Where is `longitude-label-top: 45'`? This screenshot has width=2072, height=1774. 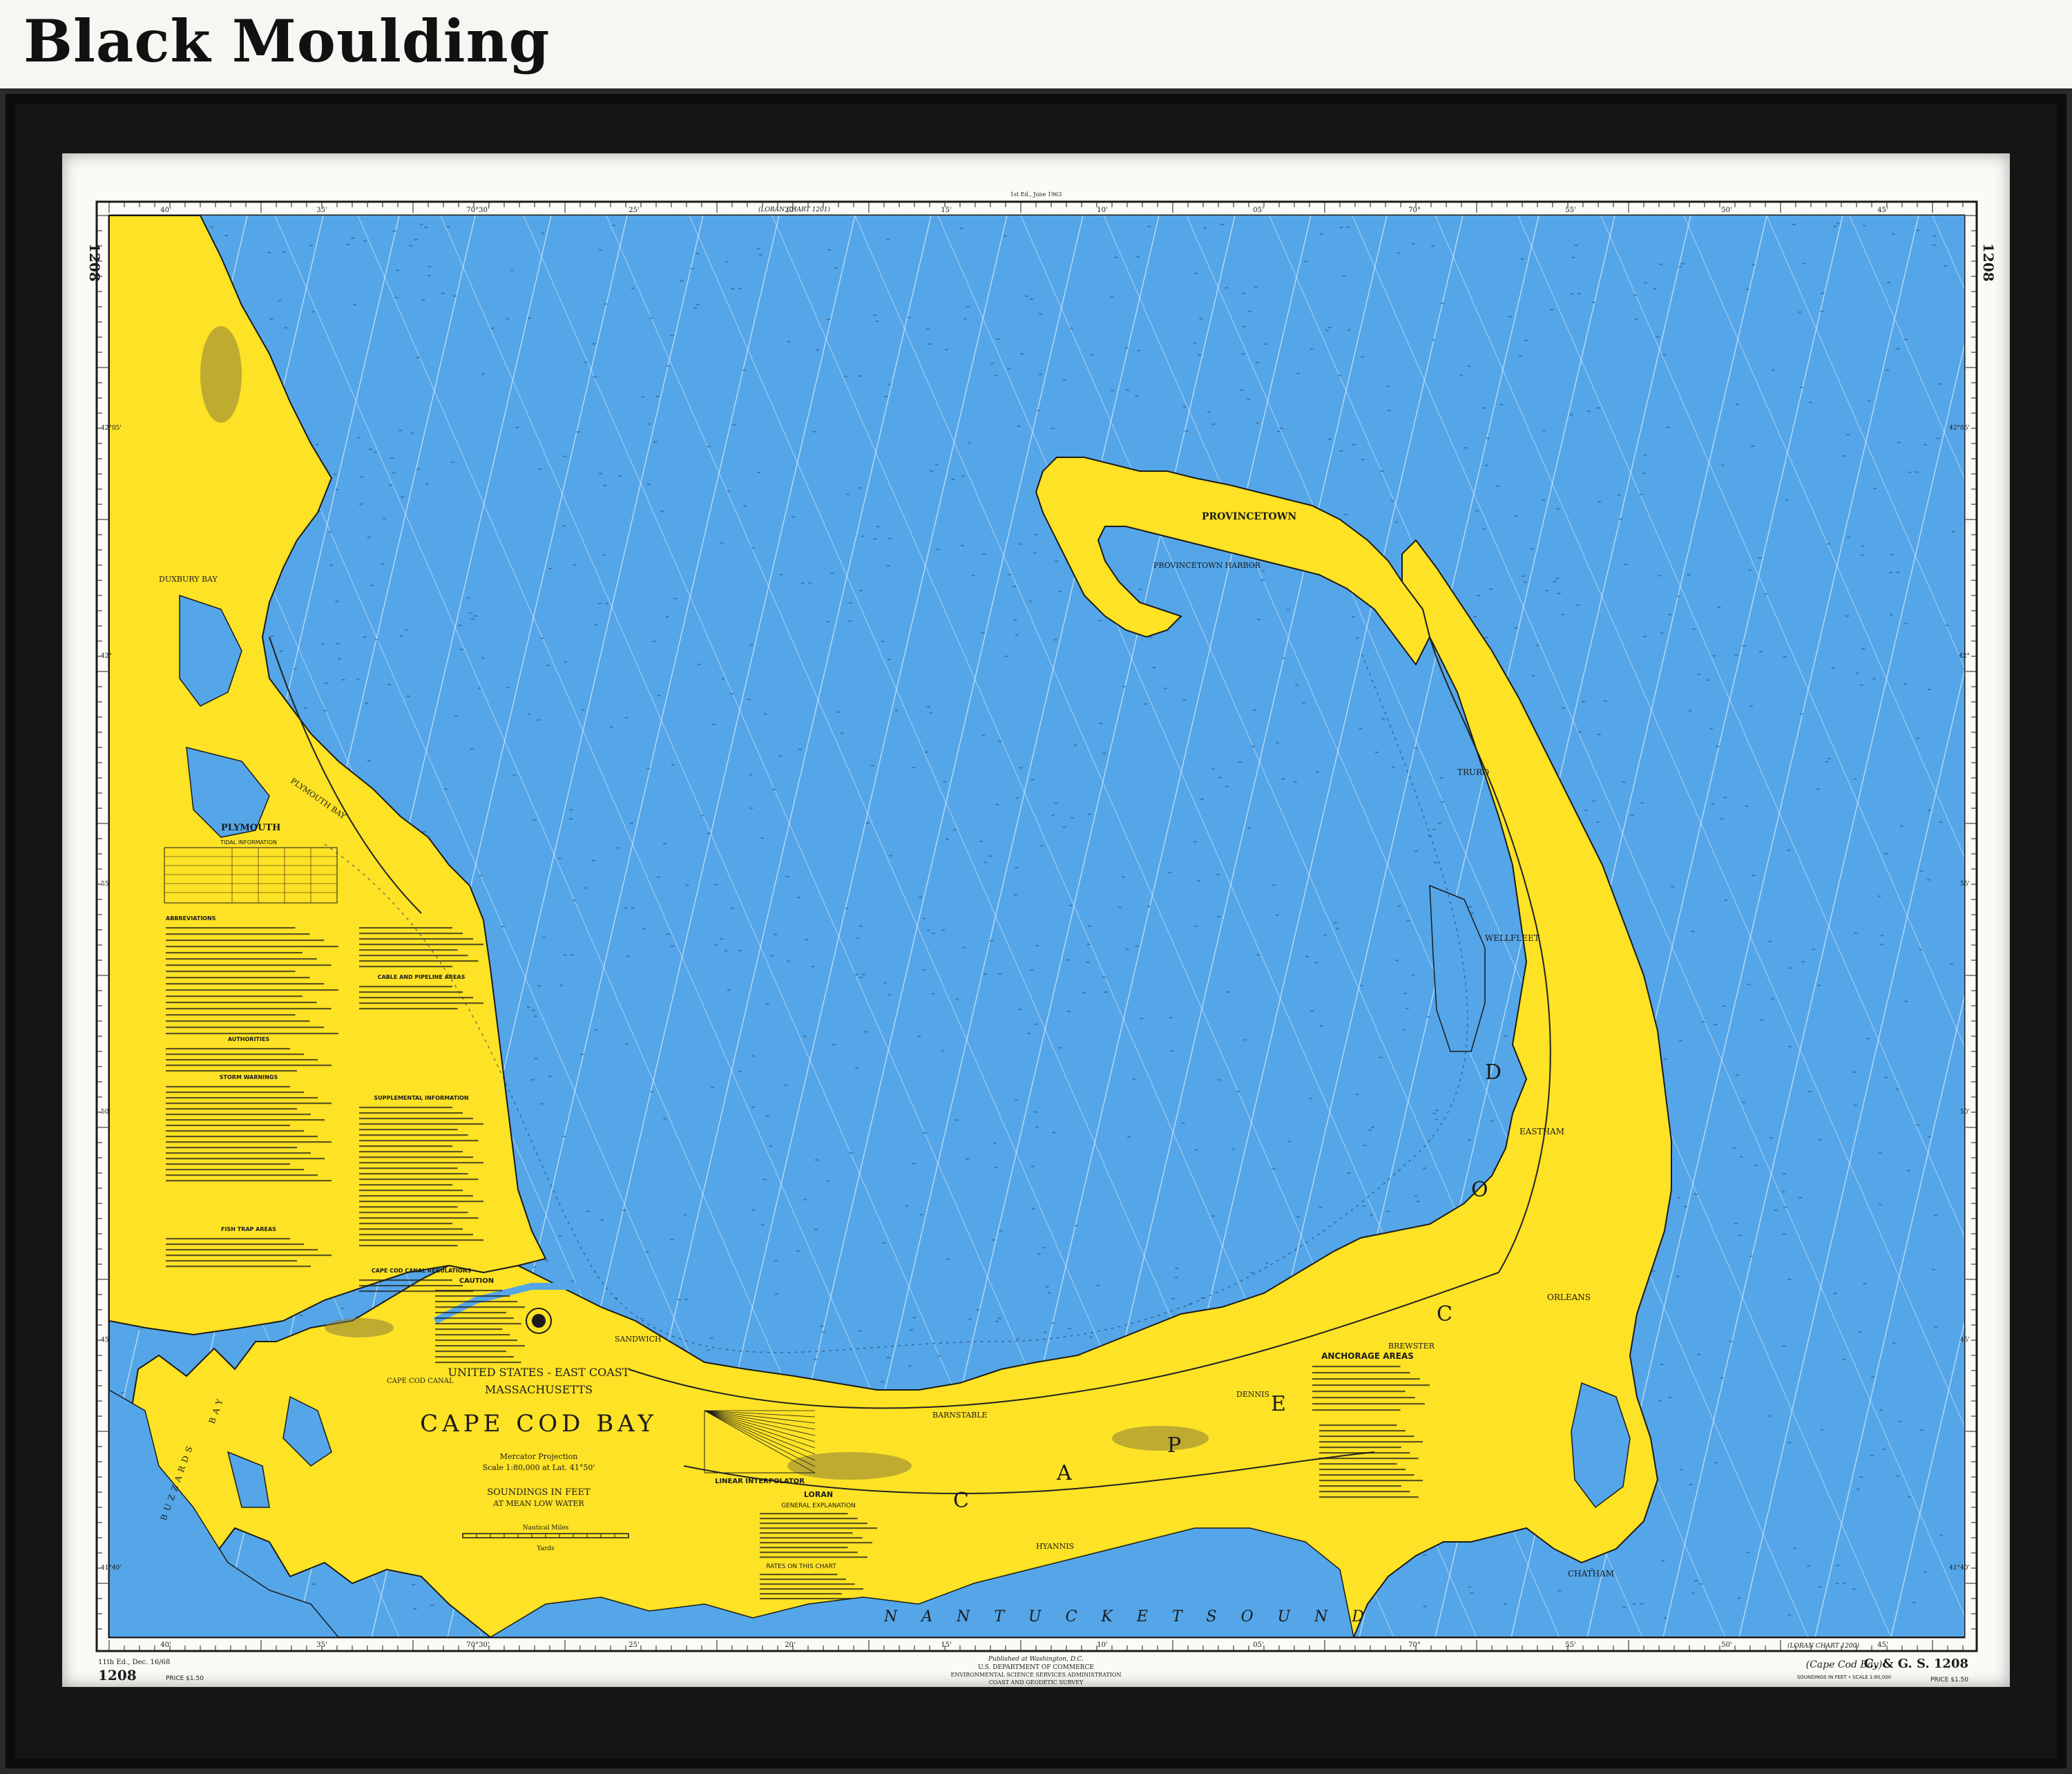
longitude-label-top: 45' is located at coordinates (1882, 210).